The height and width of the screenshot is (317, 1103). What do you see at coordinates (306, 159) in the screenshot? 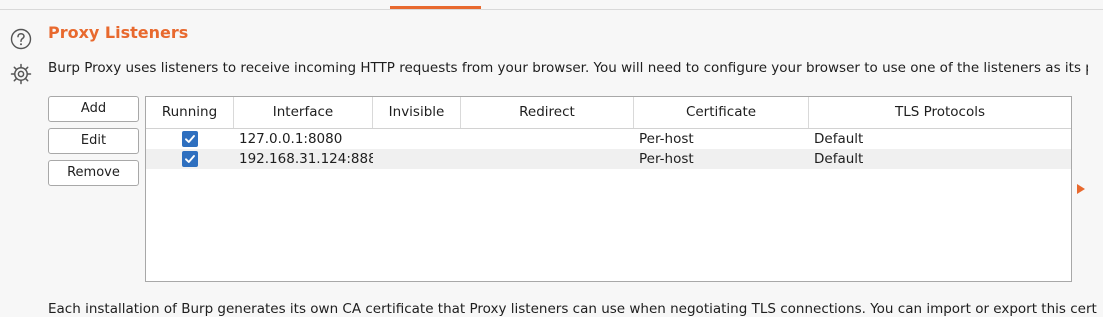
I see `interface-cell: 192.168.31.124:8888` at bounding box center [306, 159].